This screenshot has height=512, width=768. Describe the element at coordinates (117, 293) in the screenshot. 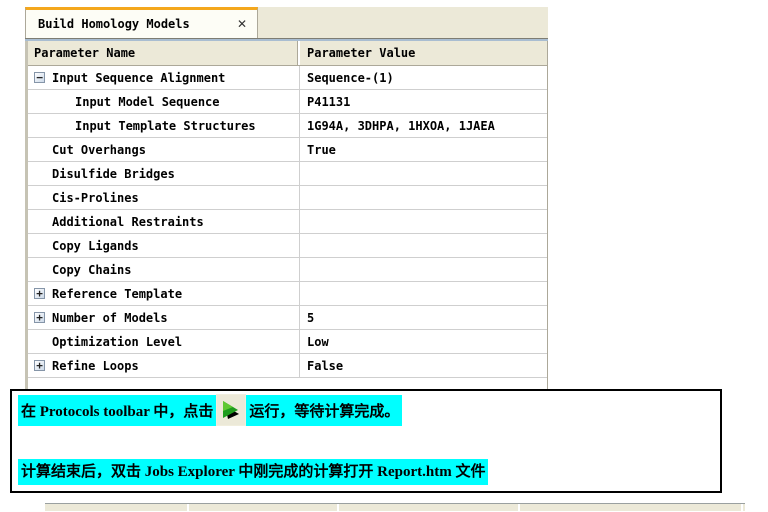

I see `parameter-name-label: Reference Template` at that location.